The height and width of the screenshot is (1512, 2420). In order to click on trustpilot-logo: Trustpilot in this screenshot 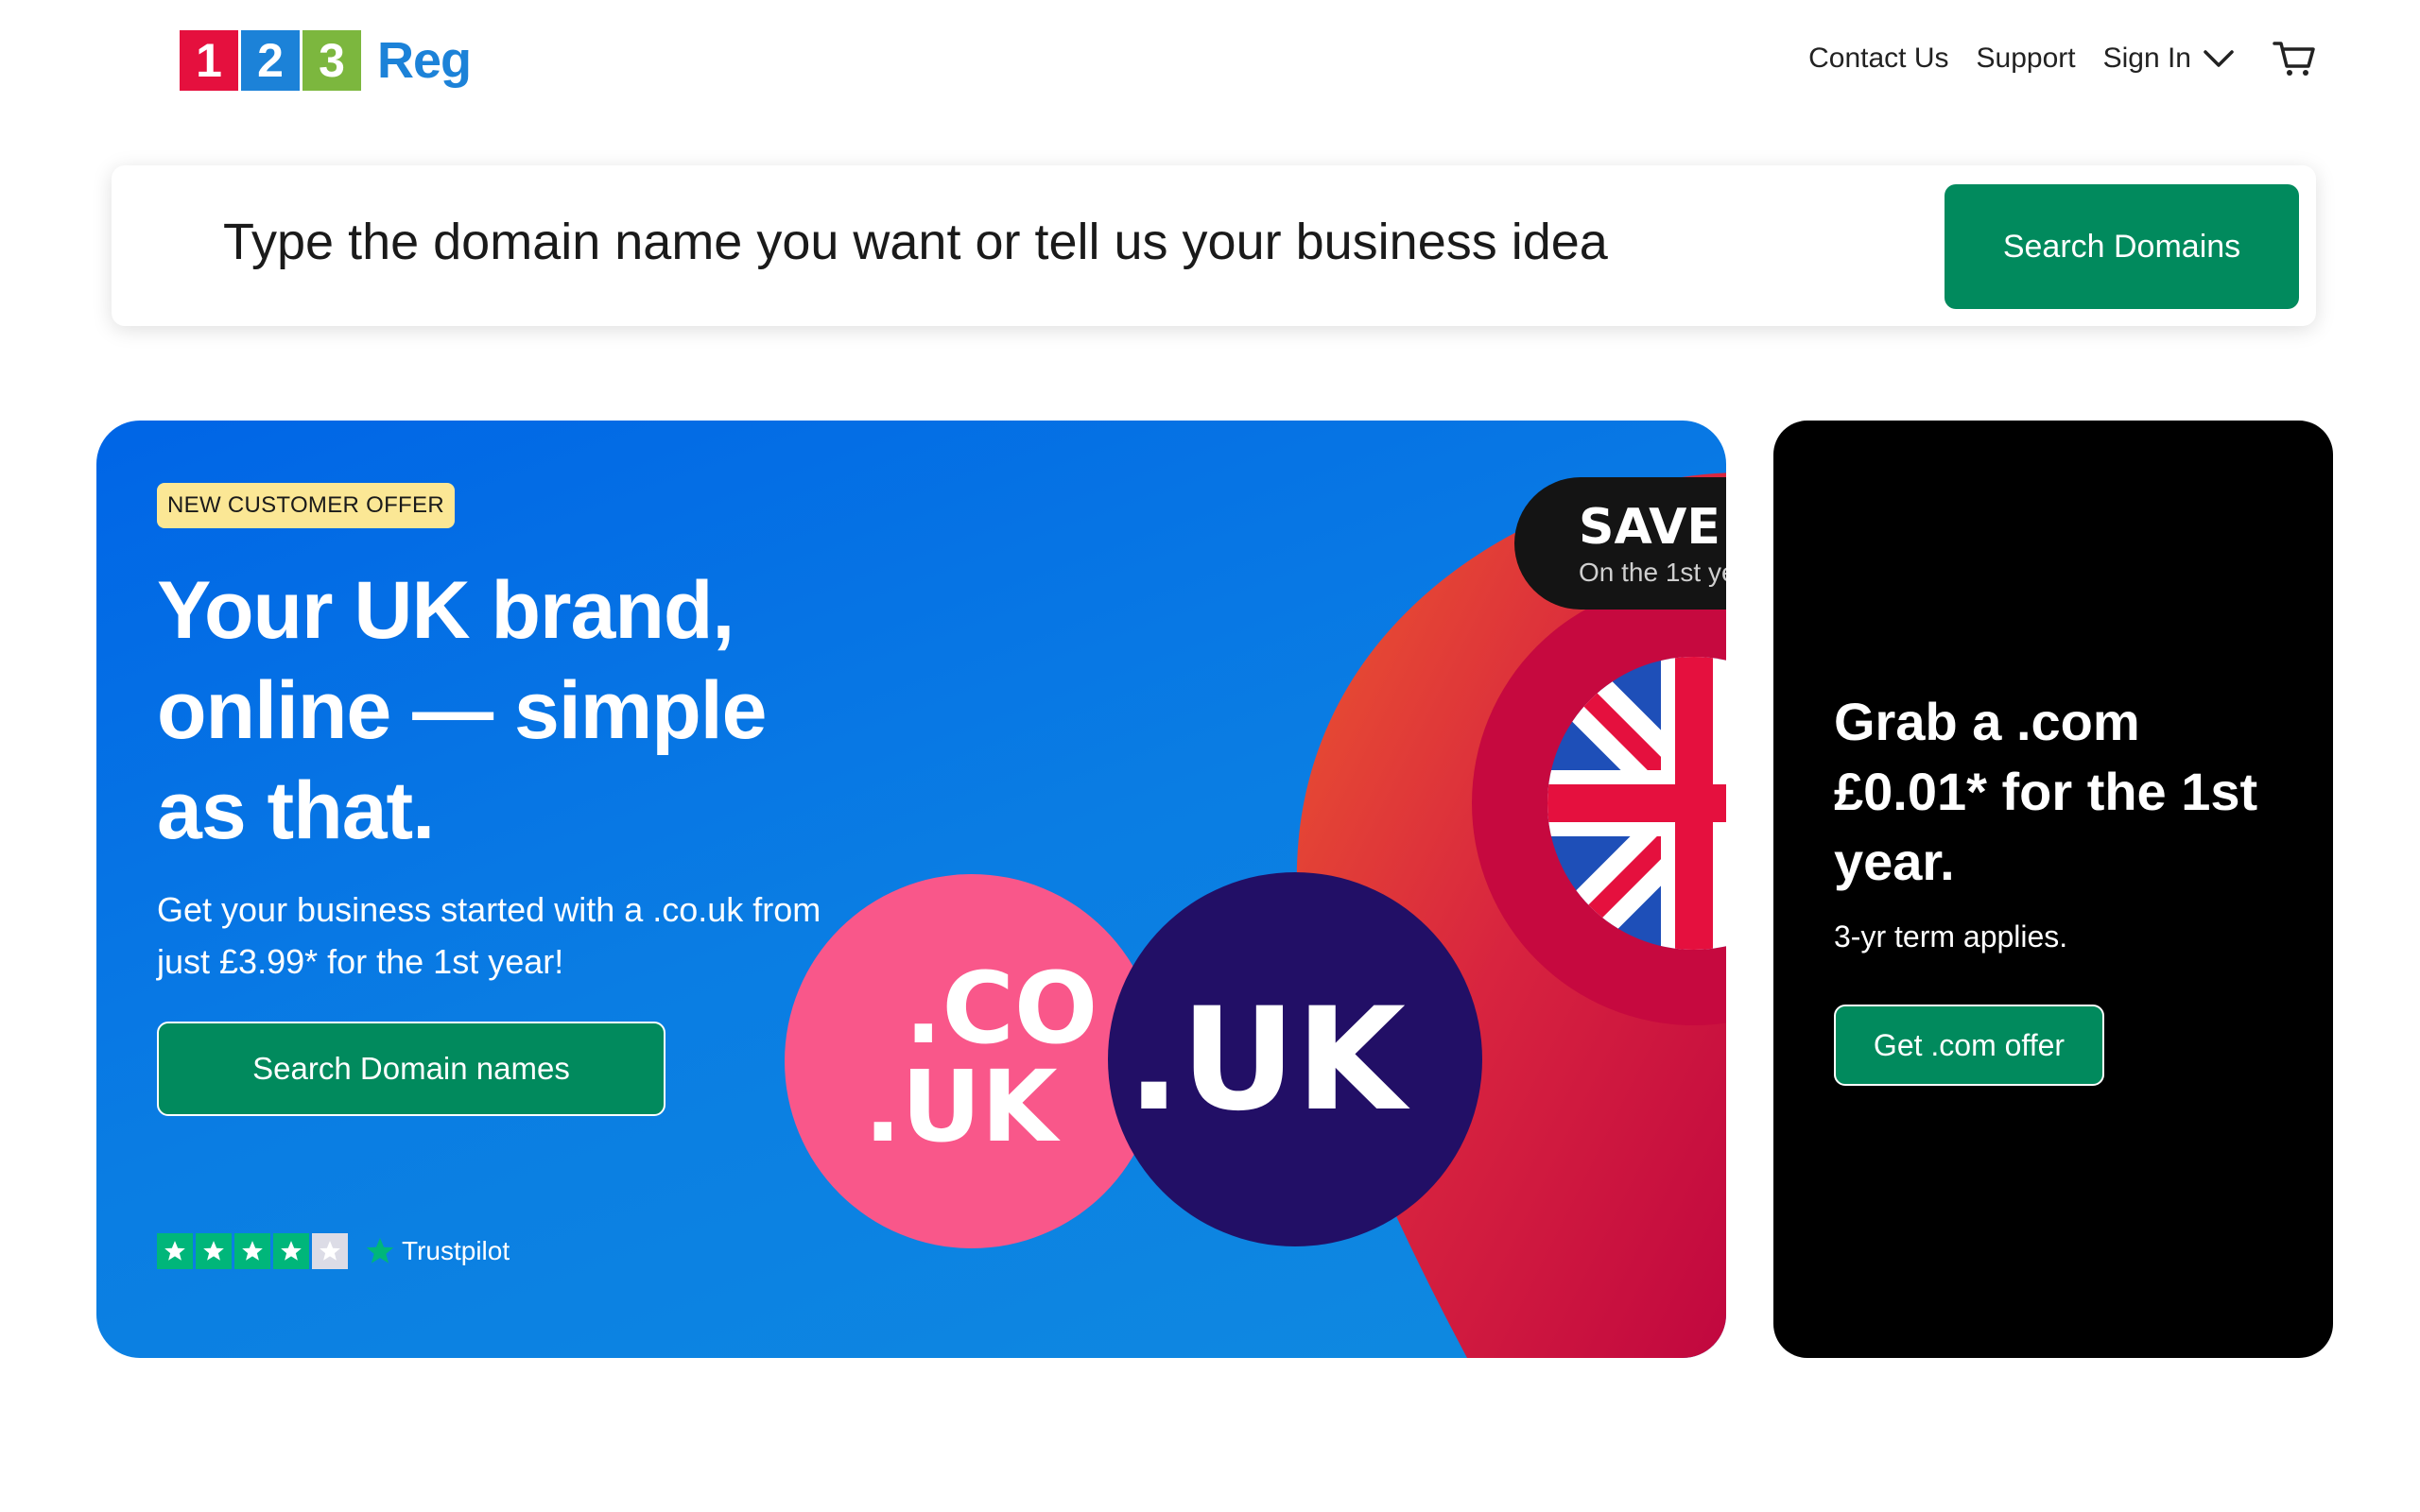, I will do `click(437, 1251)`.